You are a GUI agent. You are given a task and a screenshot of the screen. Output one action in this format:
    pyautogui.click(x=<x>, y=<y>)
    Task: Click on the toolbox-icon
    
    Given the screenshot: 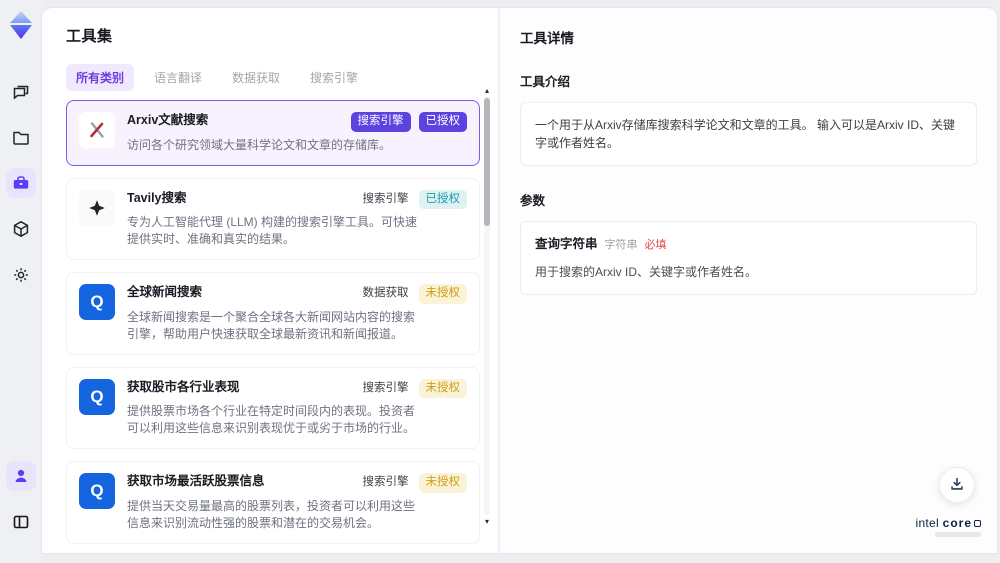 What is the action you would take?
    pyautogui.click(x=21, y=183)
    